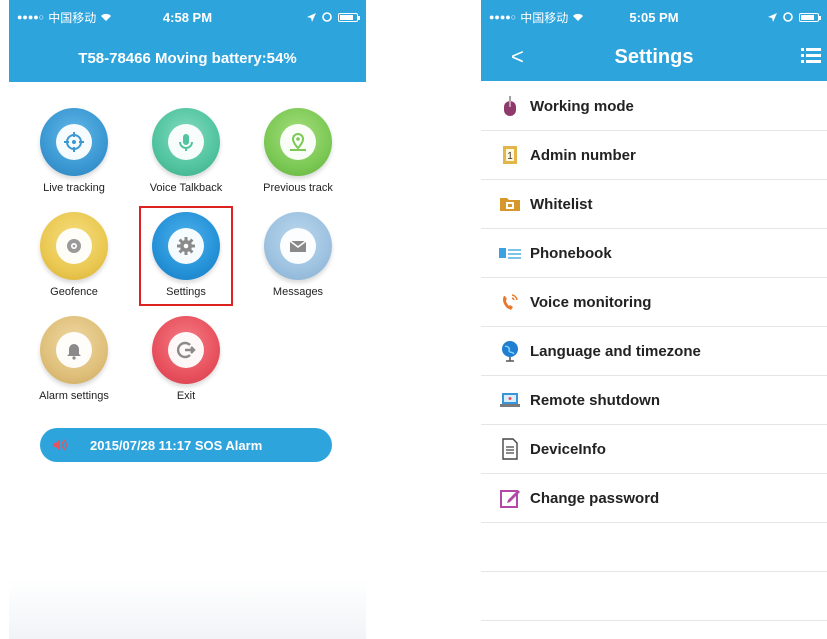 The image size is (827, 639). I want to click on status-time: 4:58 PM, so click(187, 17).